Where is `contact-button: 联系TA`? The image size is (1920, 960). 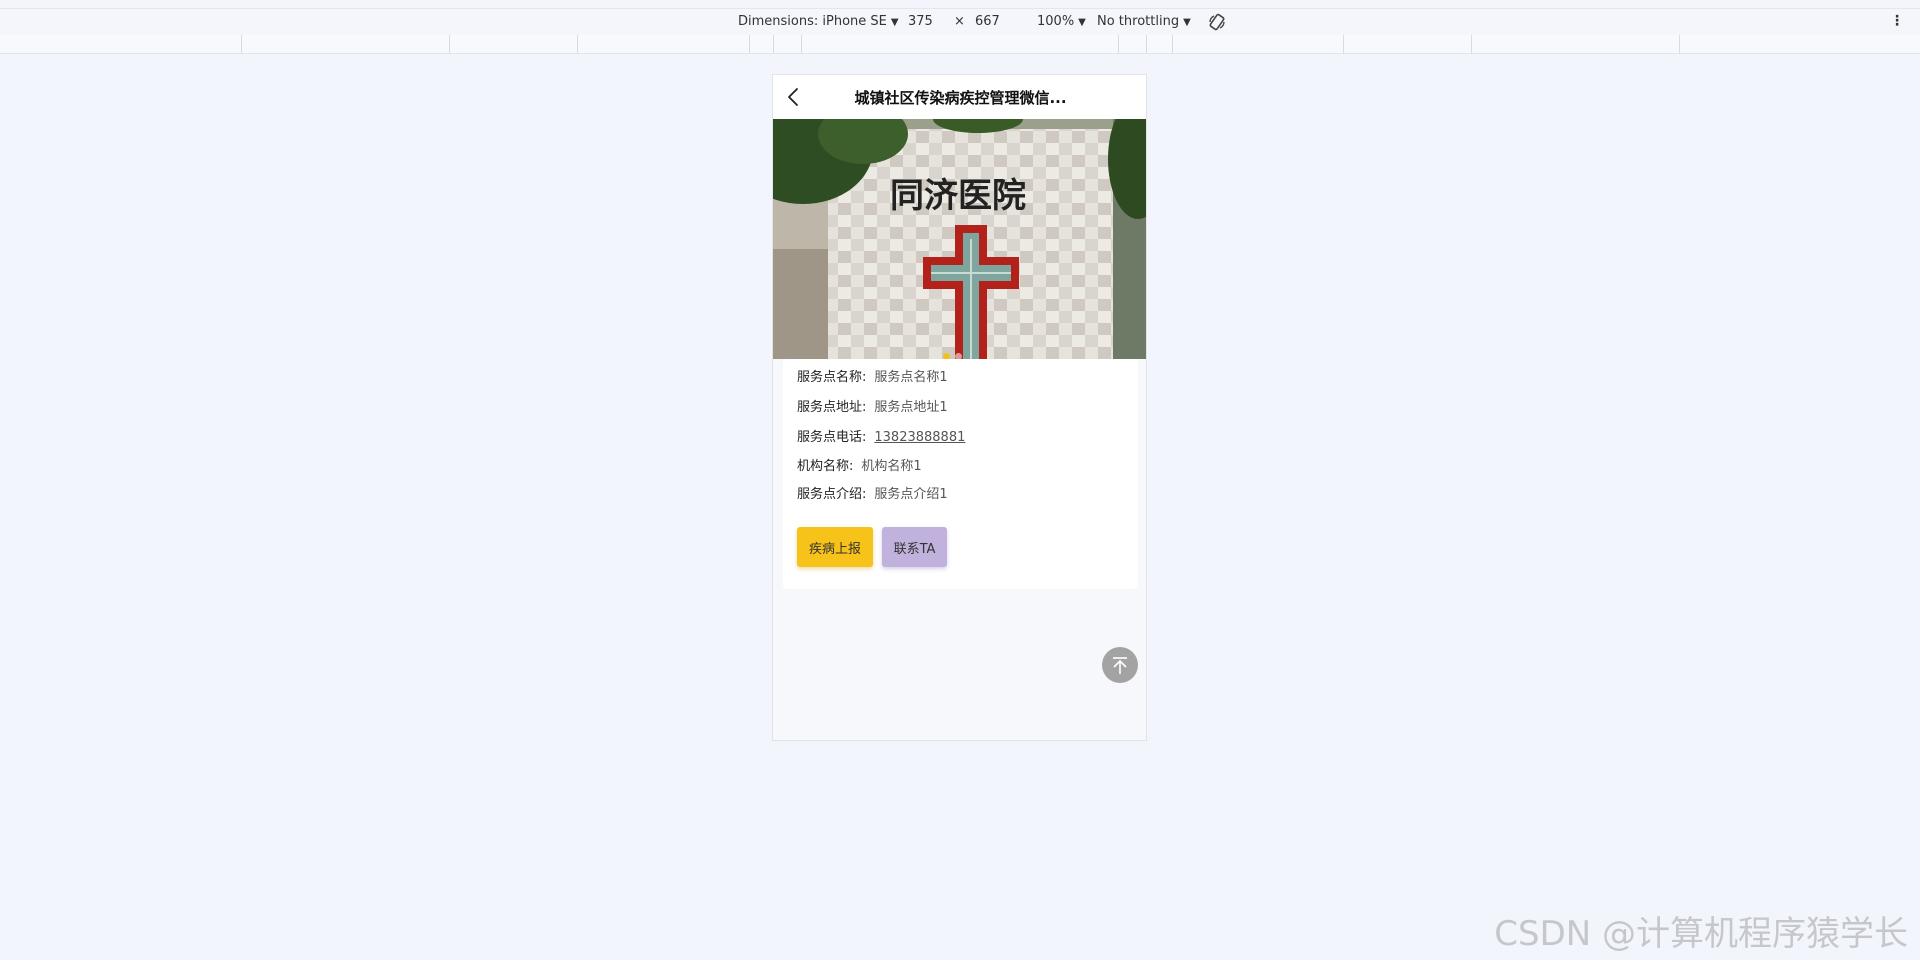
contact-button: 联系TA is located at coordinates (914, 547).